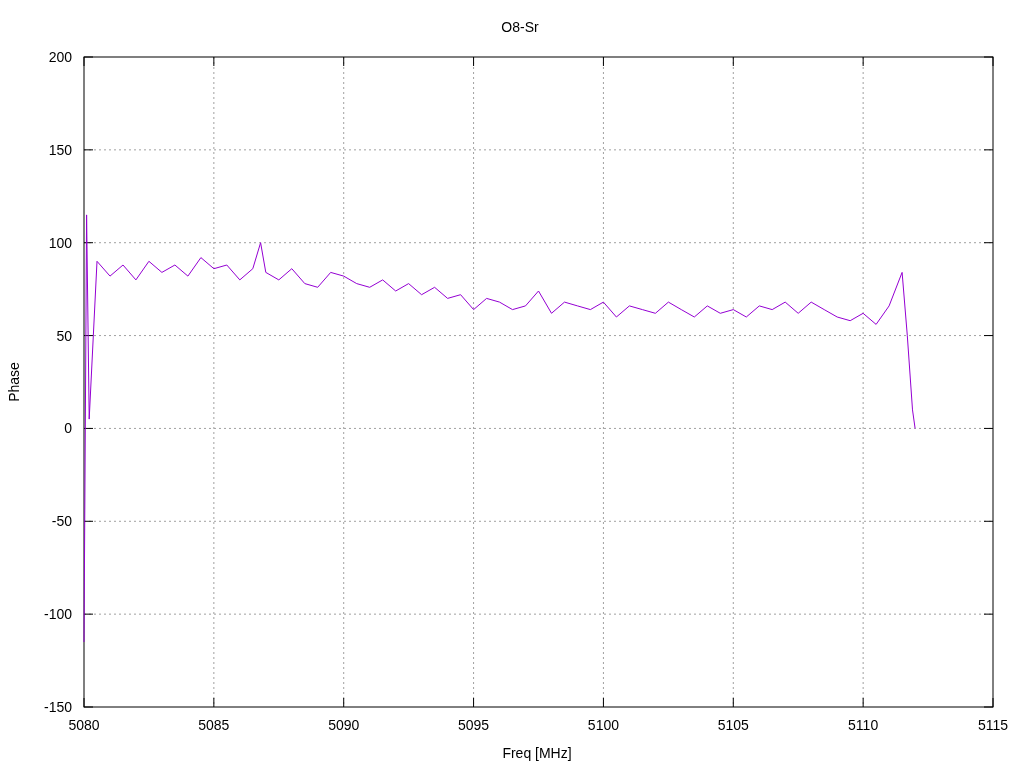  I want to click on chart-title: O8-Sr, so click(520, 27).